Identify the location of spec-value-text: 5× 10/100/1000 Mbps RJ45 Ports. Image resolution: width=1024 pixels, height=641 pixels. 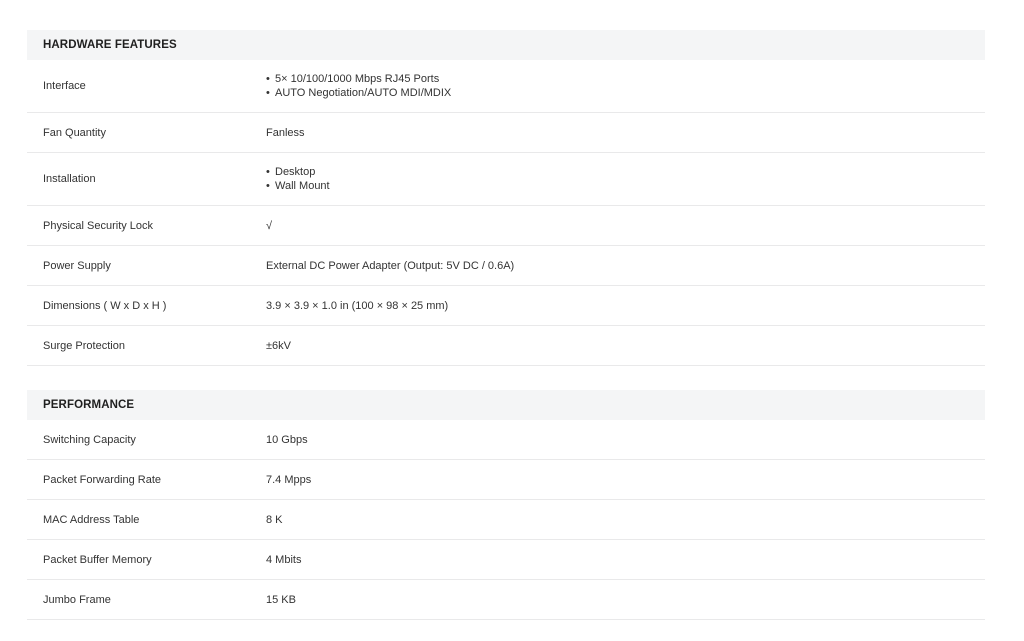
(357, 79).